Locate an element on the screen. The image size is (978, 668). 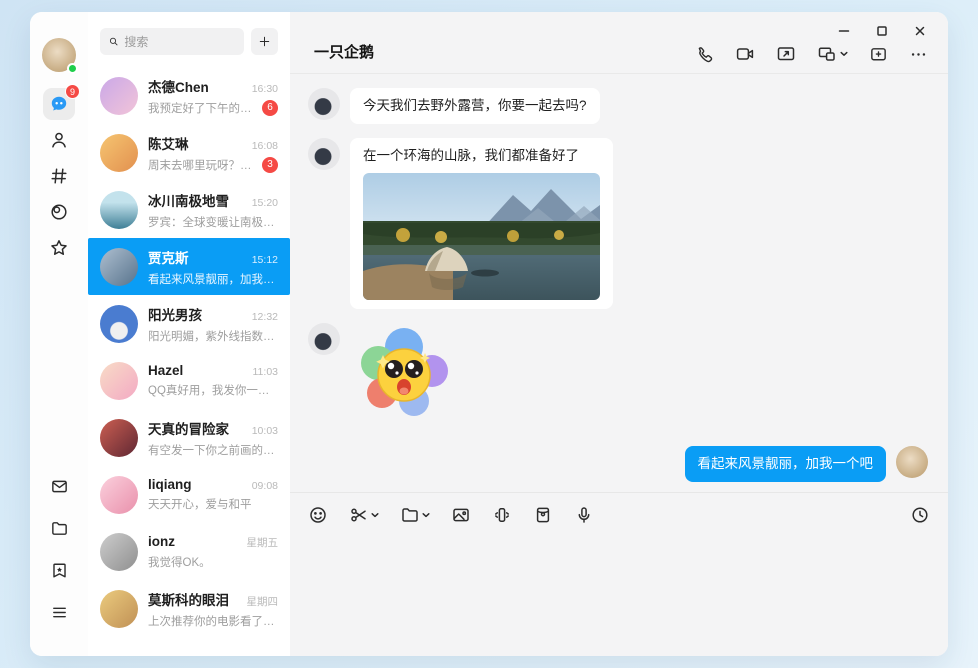
image-button is located at coordinates (461, 515).